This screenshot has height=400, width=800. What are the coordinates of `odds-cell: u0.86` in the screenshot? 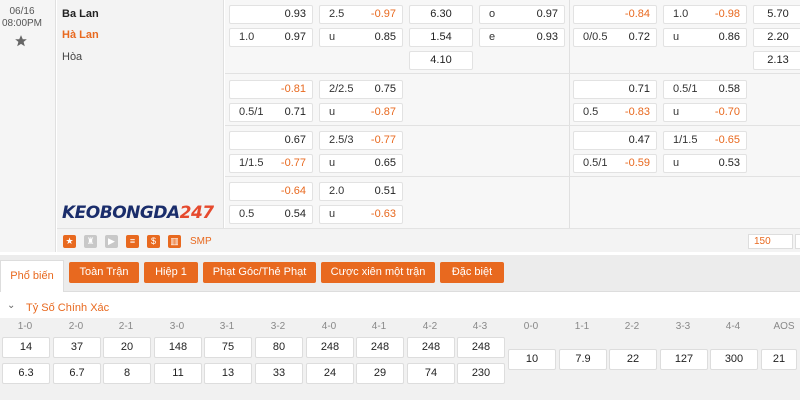 It's located at (705, 37).